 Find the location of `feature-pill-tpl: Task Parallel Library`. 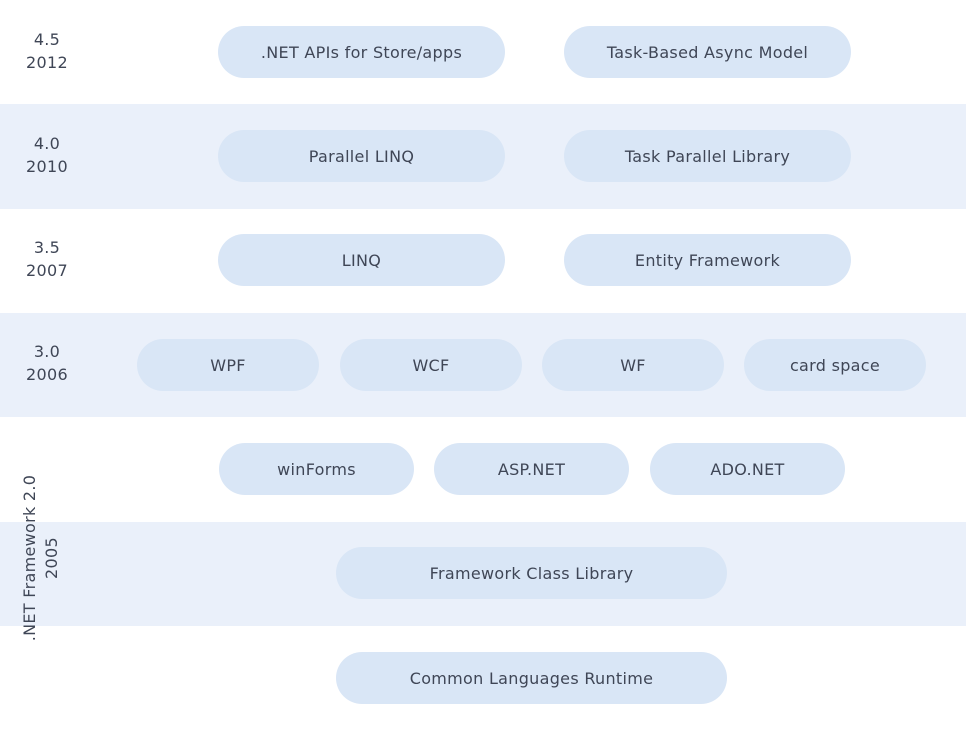

feature-pill-tpl: Task Parallel Library is located at coordinates (707, 156).